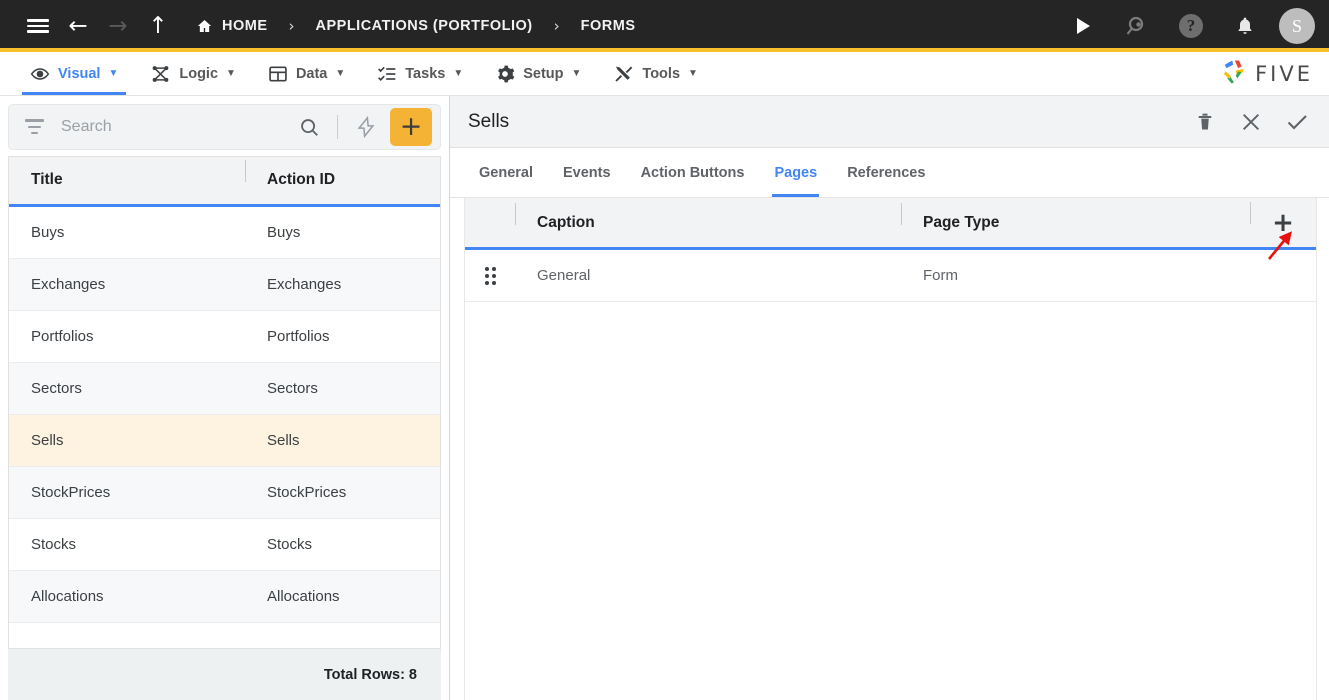 This screenshot has width=1329, height=700. What do you see at coordinates (342, 174) in the screenshot?
I see `column-header-action-id: Action ID` at bounding box center [342, 174].